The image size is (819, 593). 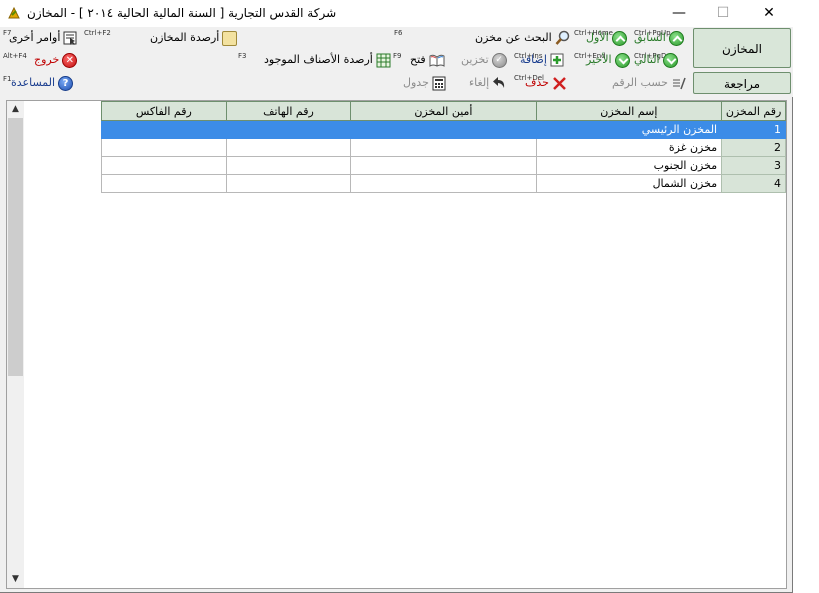 What do you see at coordinates (533, 59) in the screenshot?
I see `add-label: إضافة` at bounding box center [533, 59].